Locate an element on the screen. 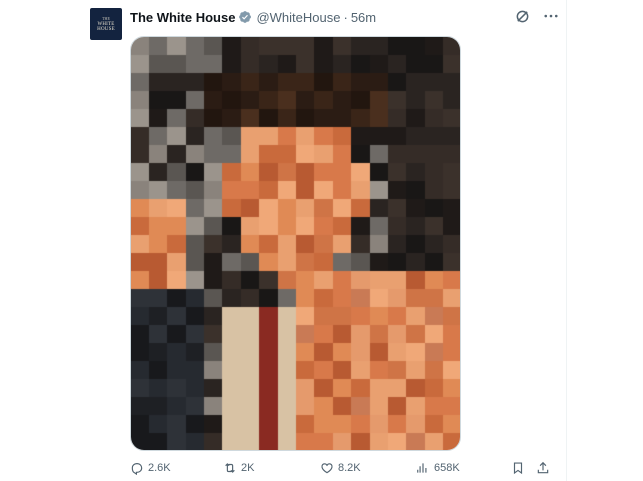  handle: @WhiteHouse is located at coordinates (298, 17).